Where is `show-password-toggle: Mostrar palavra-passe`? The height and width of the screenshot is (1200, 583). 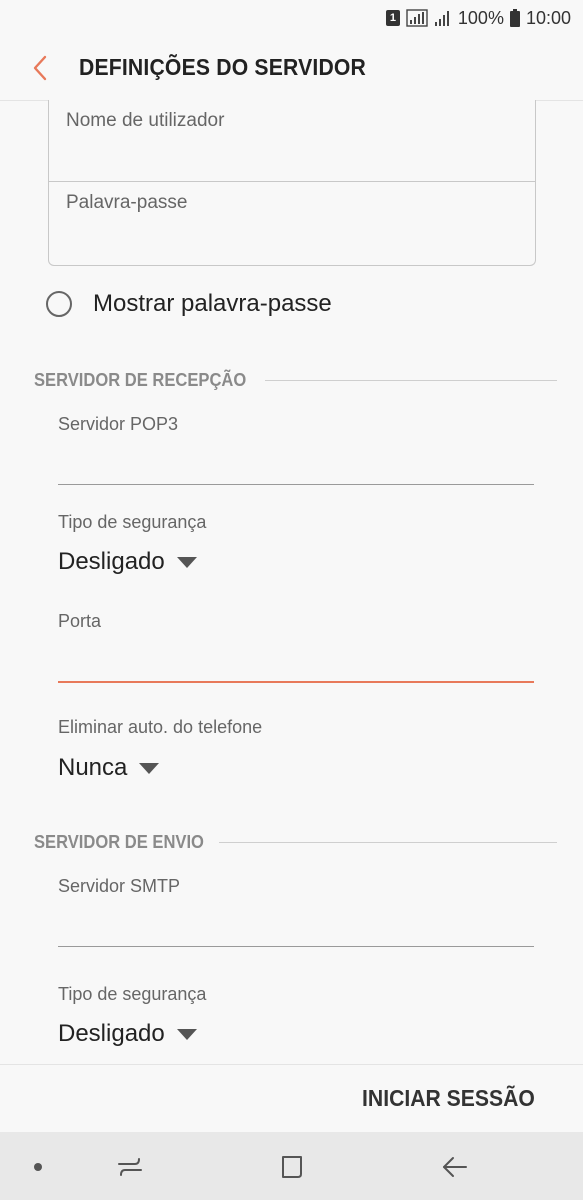 show-password-toggle: Mostrar palavra-passe is located at coordinates (189, 304).